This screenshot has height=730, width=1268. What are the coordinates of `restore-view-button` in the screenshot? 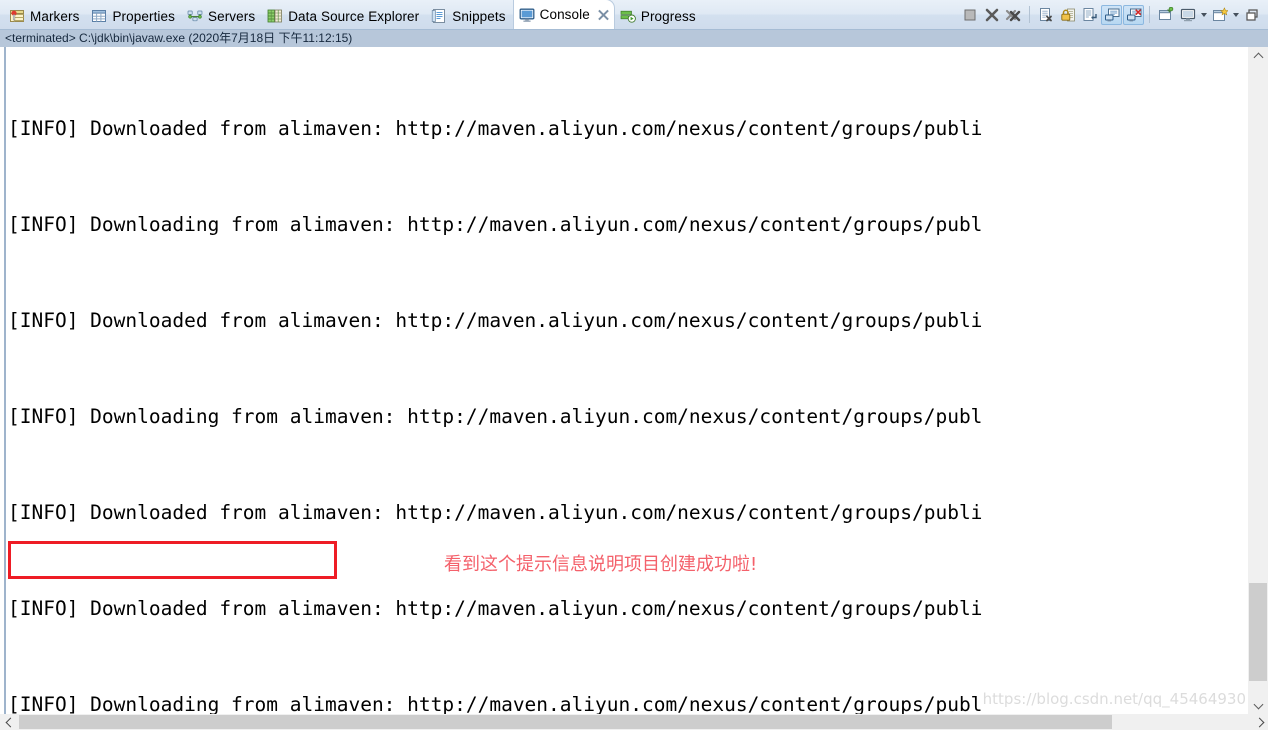 It's located at (1251, 15).